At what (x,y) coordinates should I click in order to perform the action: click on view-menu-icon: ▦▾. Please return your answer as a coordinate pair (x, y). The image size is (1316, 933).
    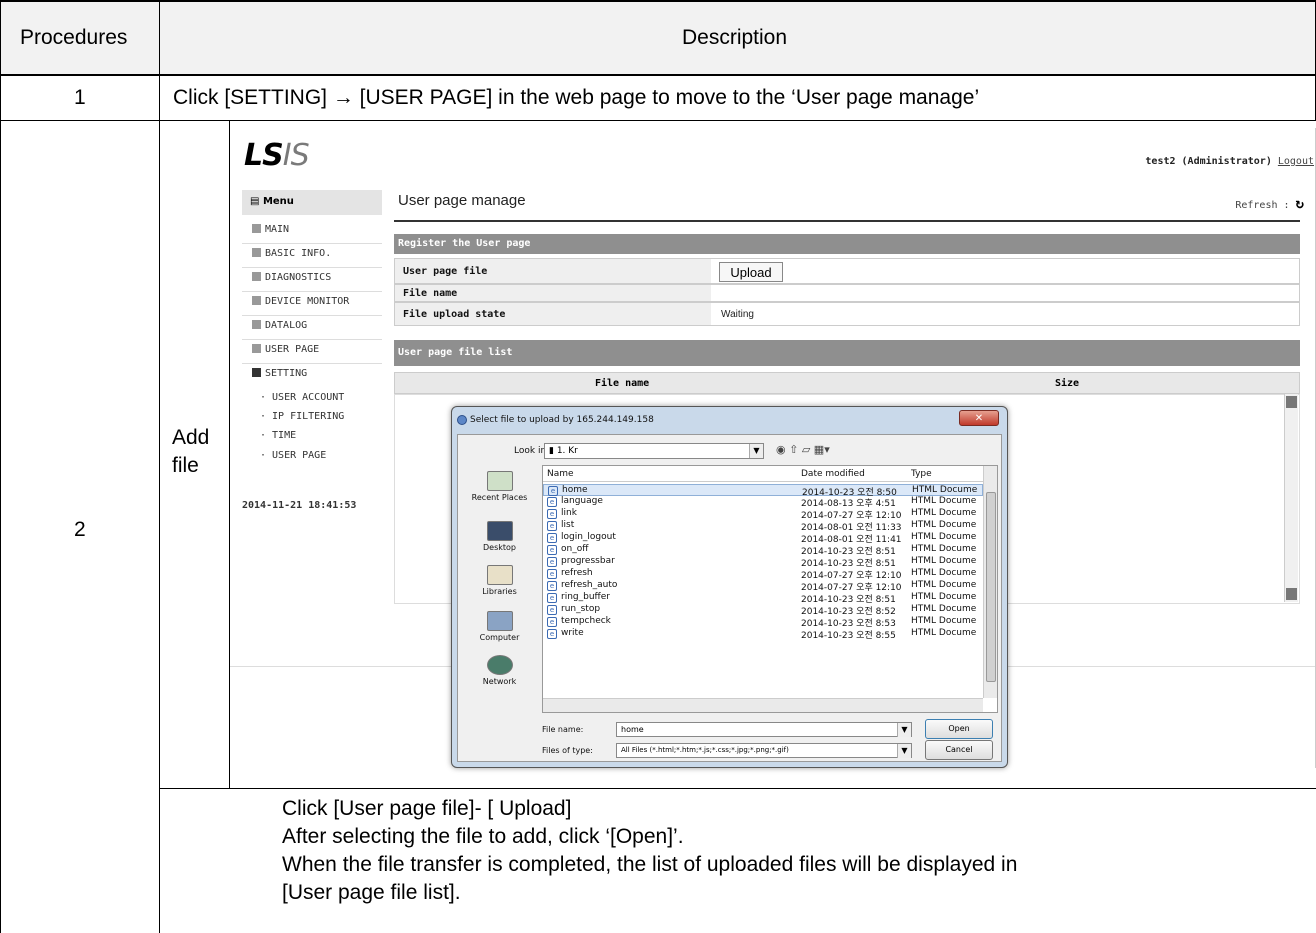
    Looking at the image, I should click on (822, 449).